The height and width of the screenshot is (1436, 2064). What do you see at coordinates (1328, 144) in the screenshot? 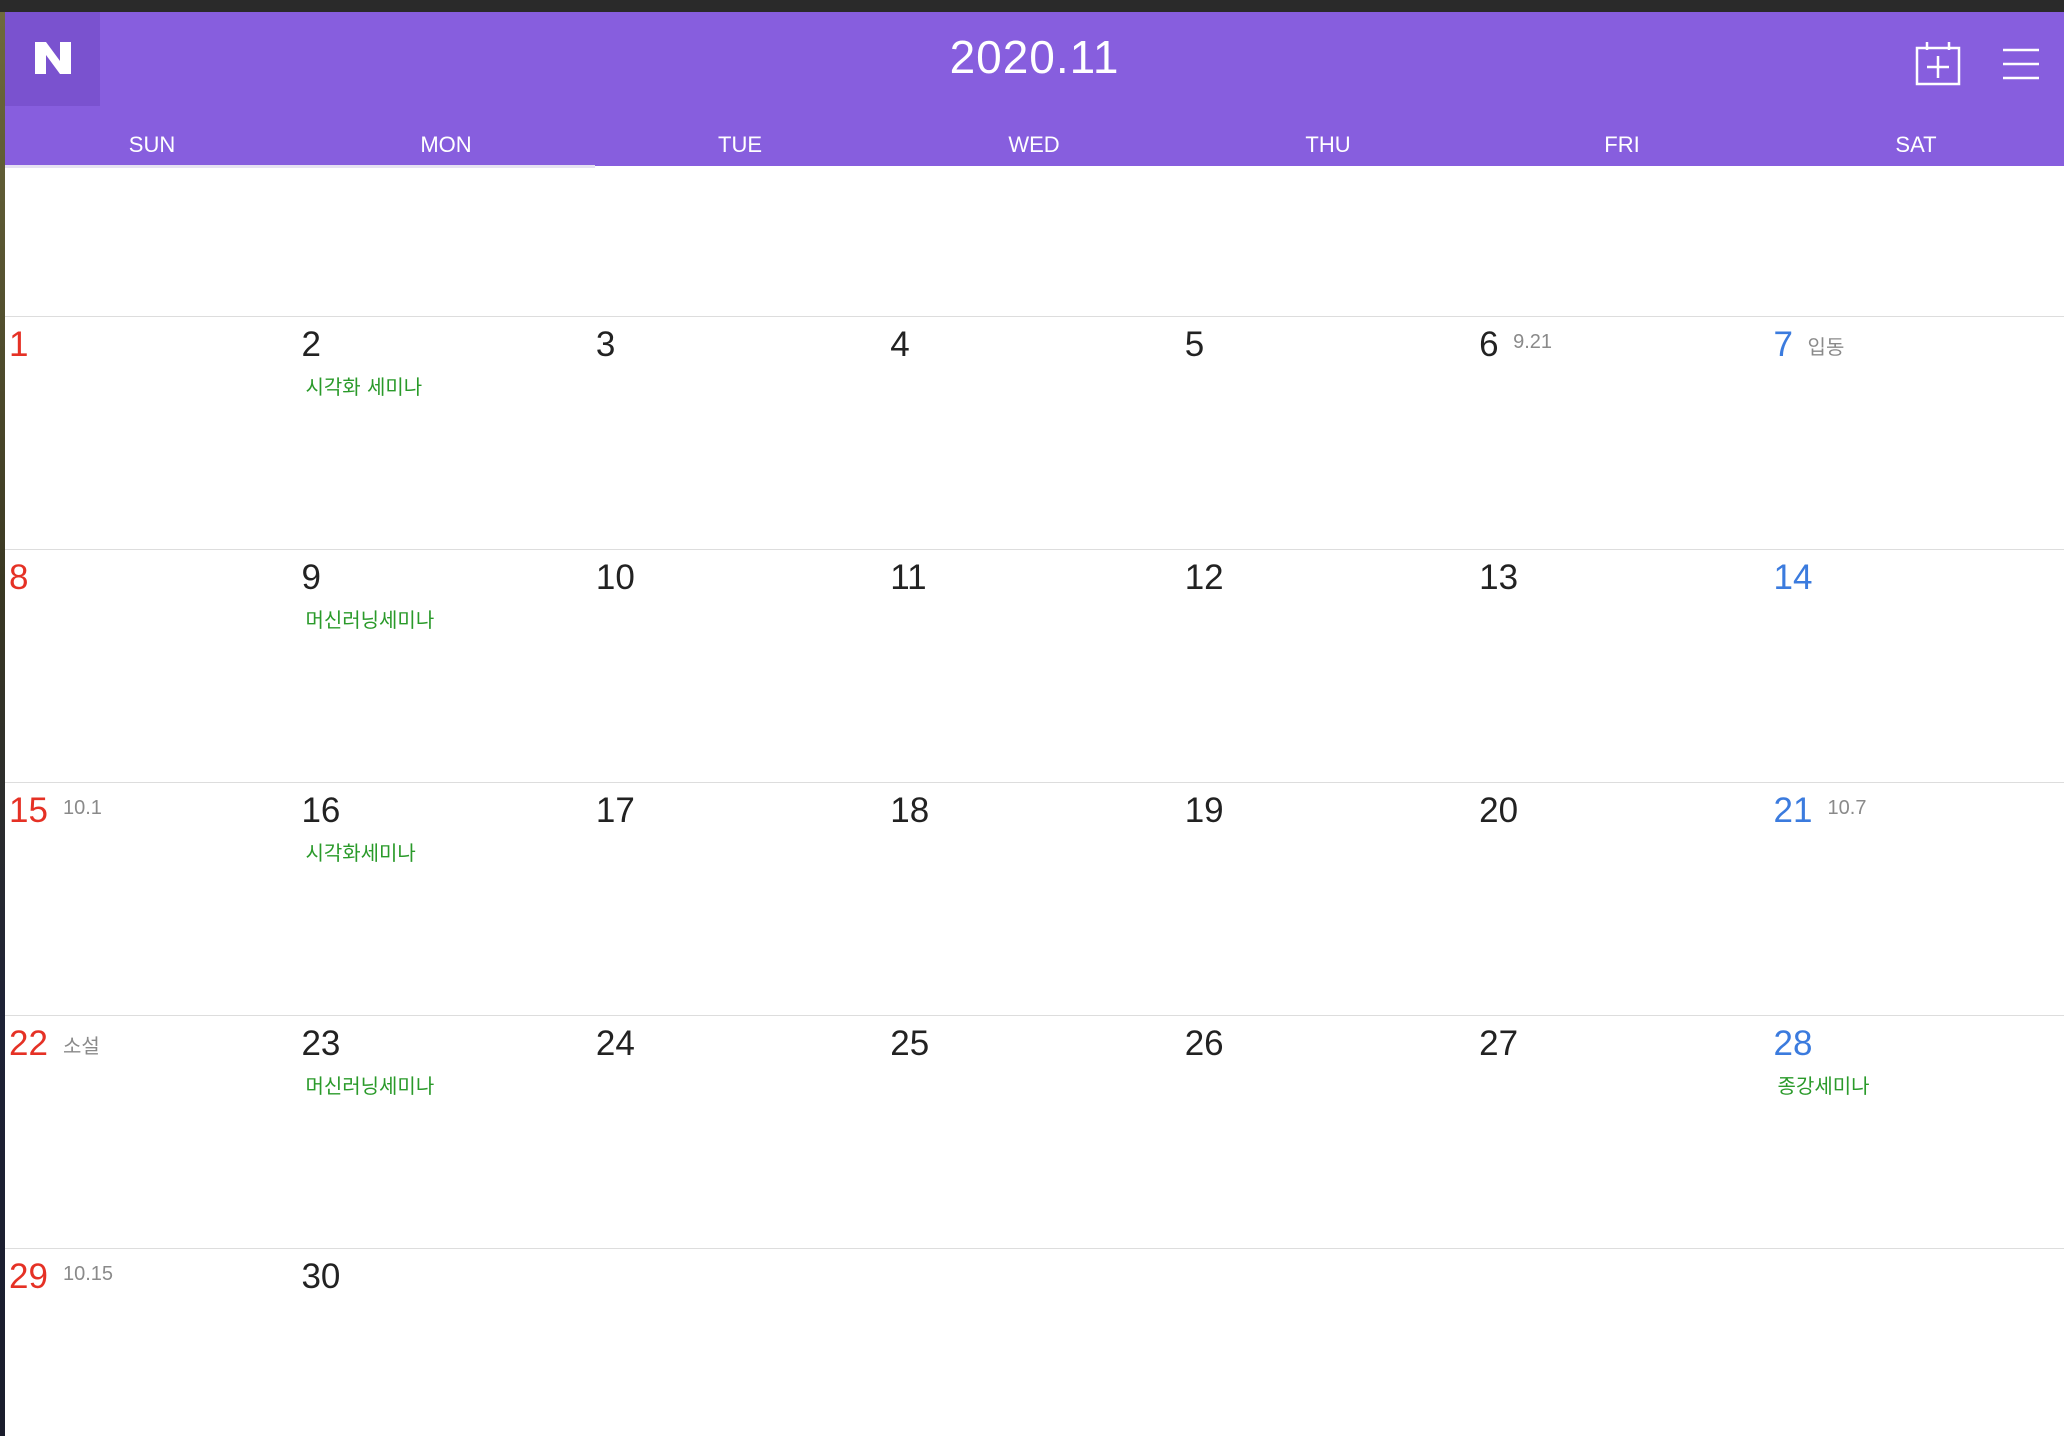
I see `weekday-thu: THU` at bounding box center [1328, 144].